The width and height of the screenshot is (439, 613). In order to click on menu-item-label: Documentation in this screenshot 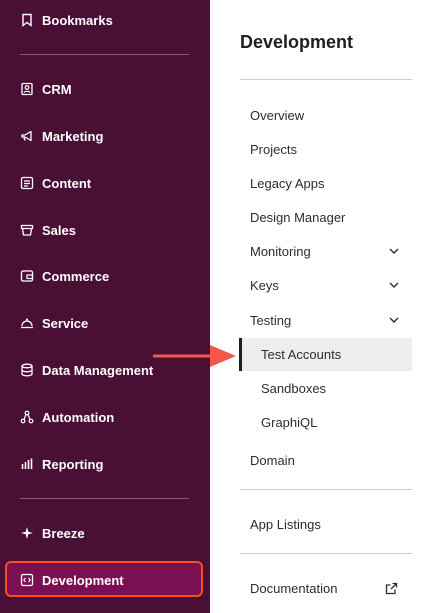, I will do `click(294, 588)`.